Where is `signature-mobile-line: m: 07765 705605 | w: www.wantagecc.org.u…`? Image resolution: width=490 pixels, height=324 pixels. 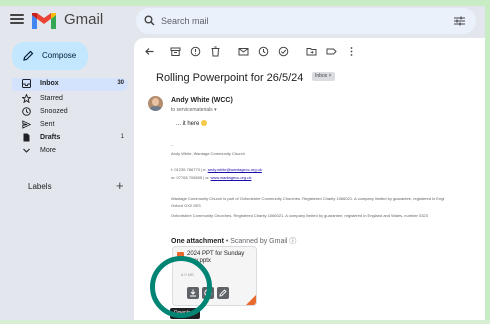 signature-mobile-line: m: 07765 705605 | w: www.wantagecc.org.u… is located at coordinates (211, 177).